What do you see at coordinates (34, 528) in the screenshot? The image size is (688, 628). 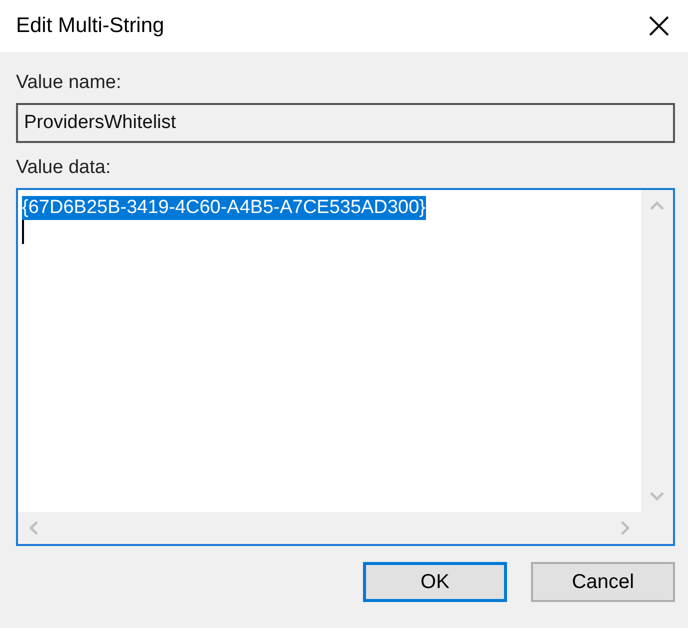 I see `scroll-left-icon` at bounding box center [34, 528].